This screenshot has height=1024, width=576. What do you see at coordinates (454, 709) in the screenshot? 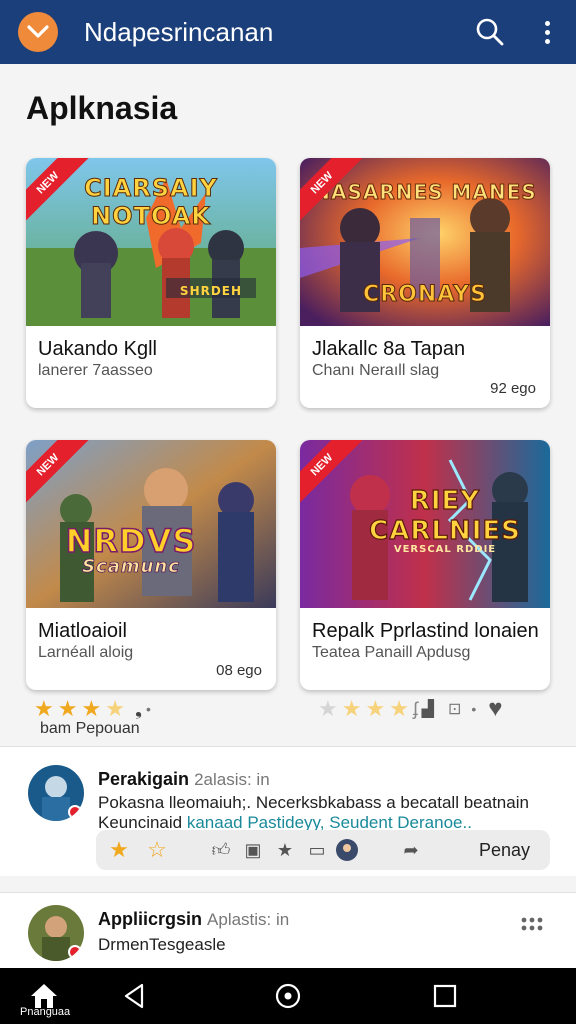
I see `image-icon: ⊡` at bounding box center [454, 709].